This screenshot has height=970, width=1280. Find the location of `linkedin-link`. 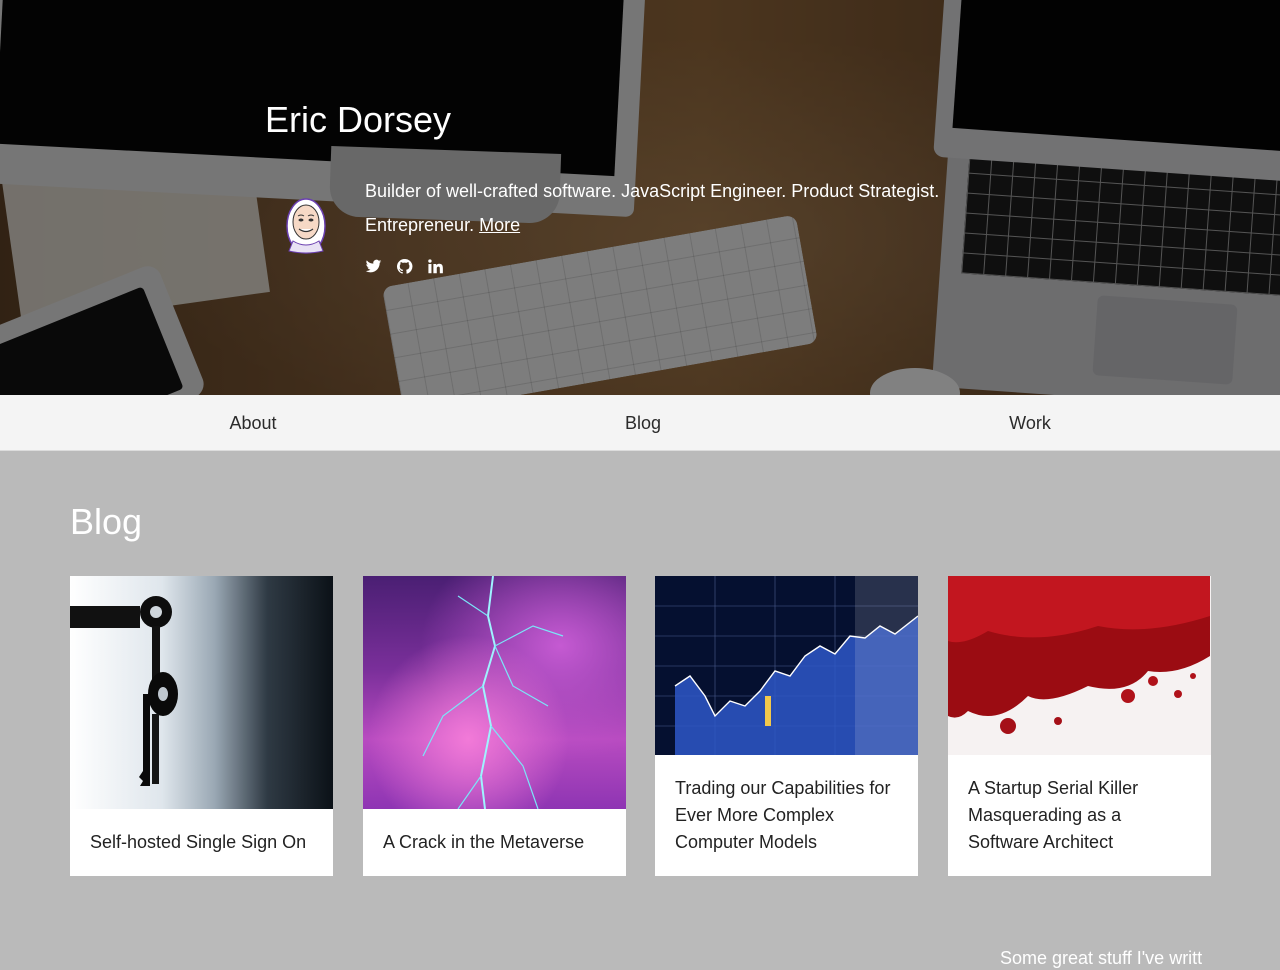

linkedin-link is located at coordinates (435, 266).